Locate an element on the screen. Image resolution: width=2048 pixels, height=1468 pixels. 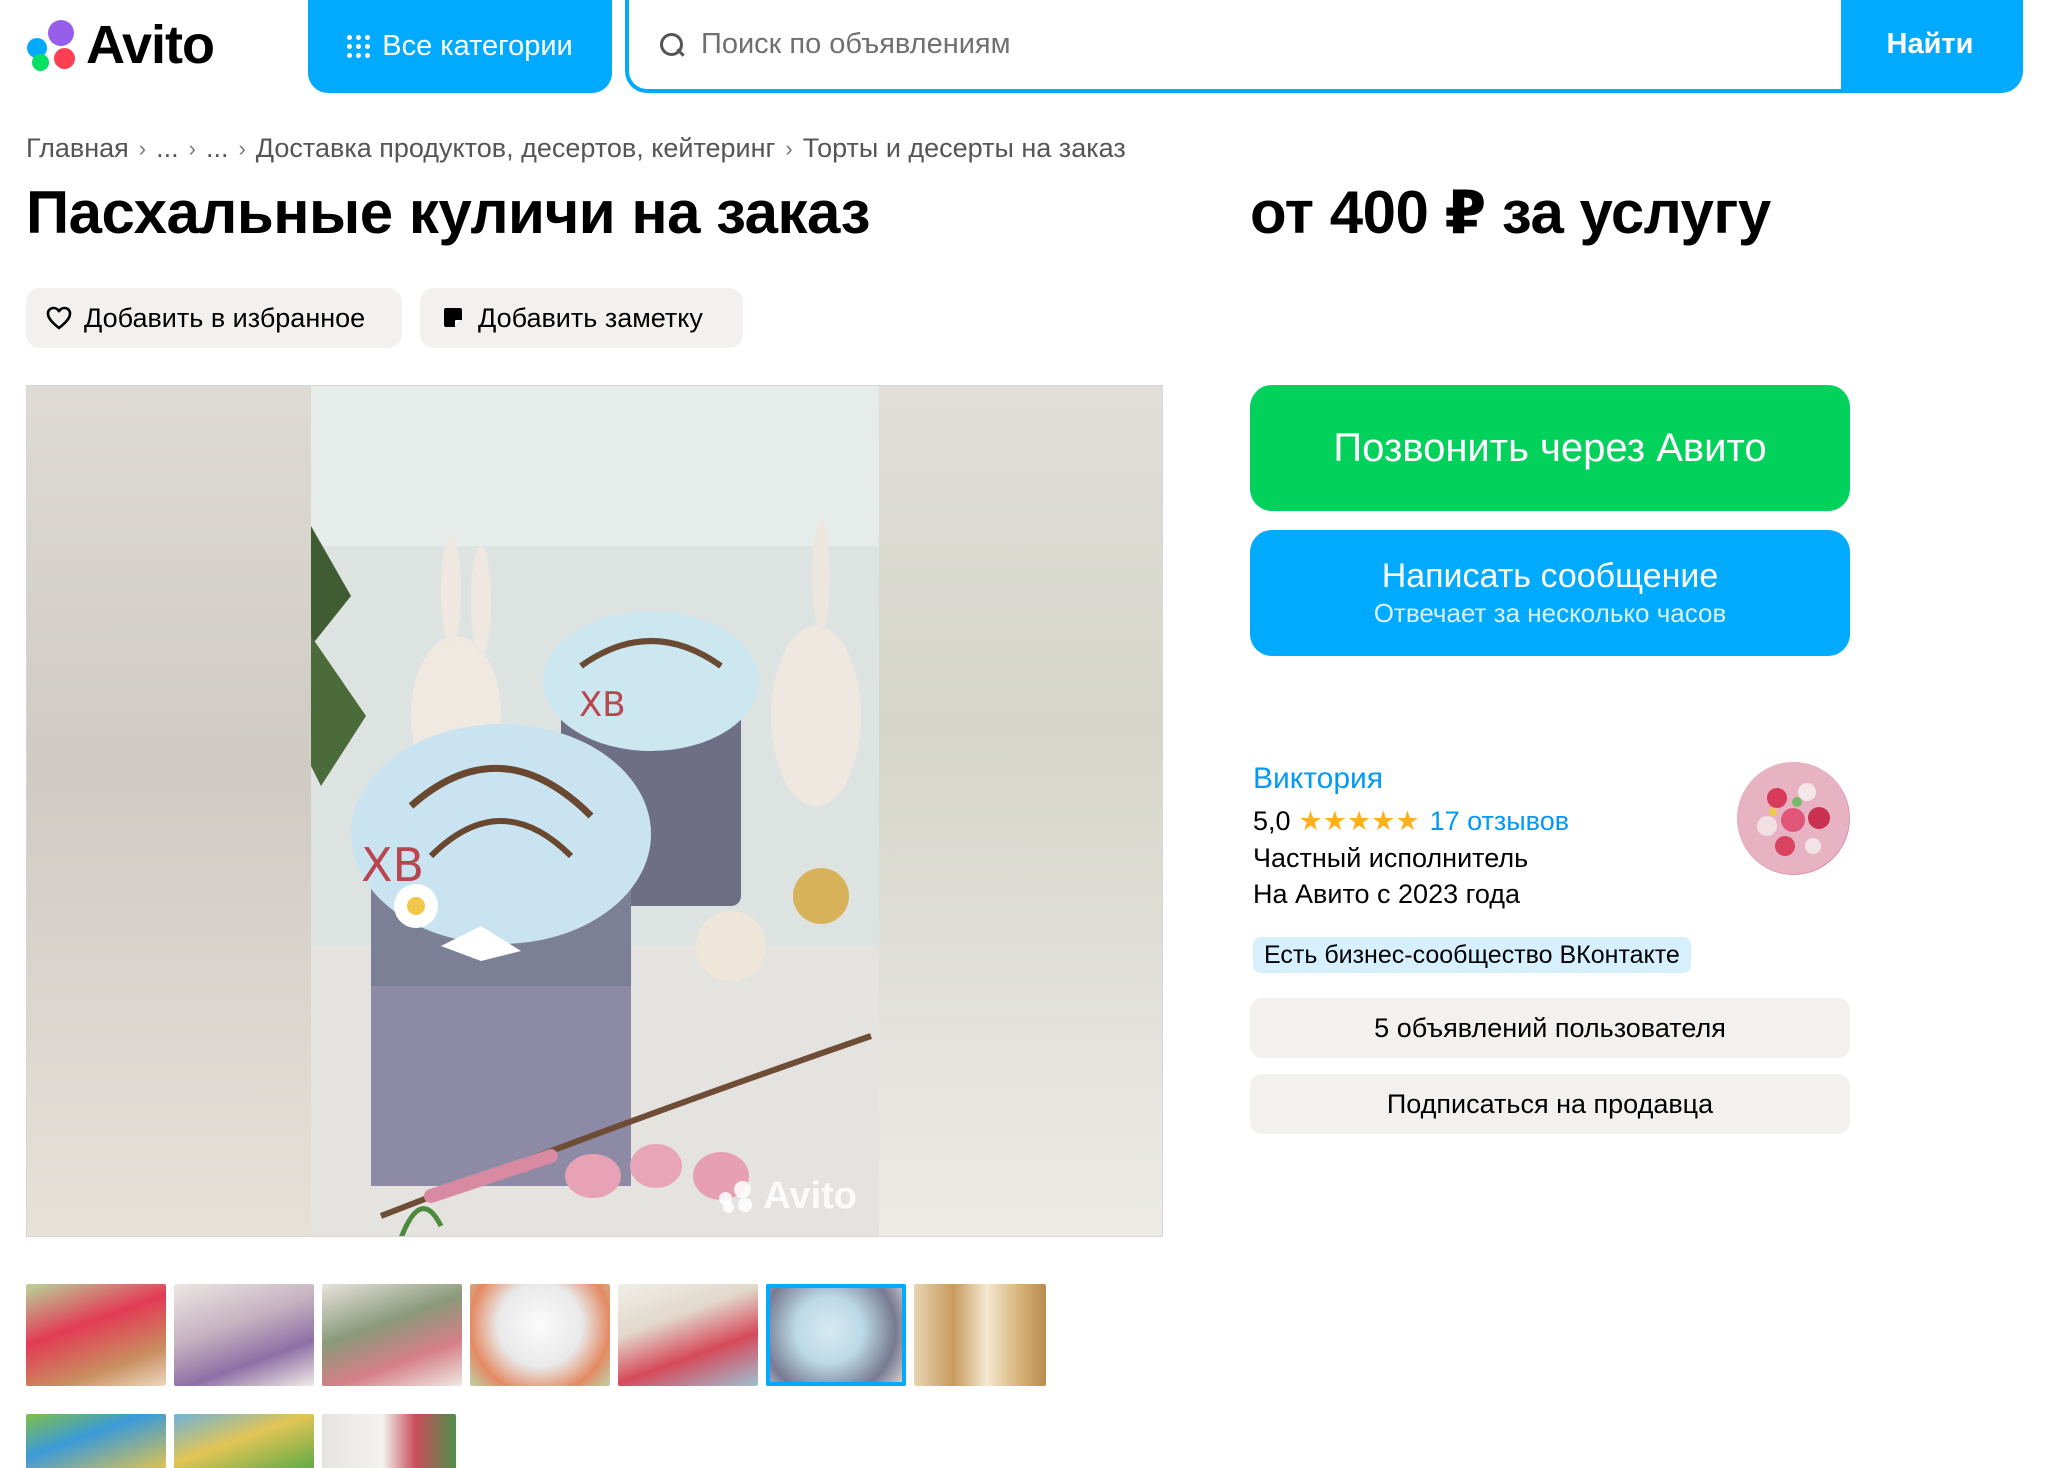
search-input-box is located at coordinates (1235, 44).